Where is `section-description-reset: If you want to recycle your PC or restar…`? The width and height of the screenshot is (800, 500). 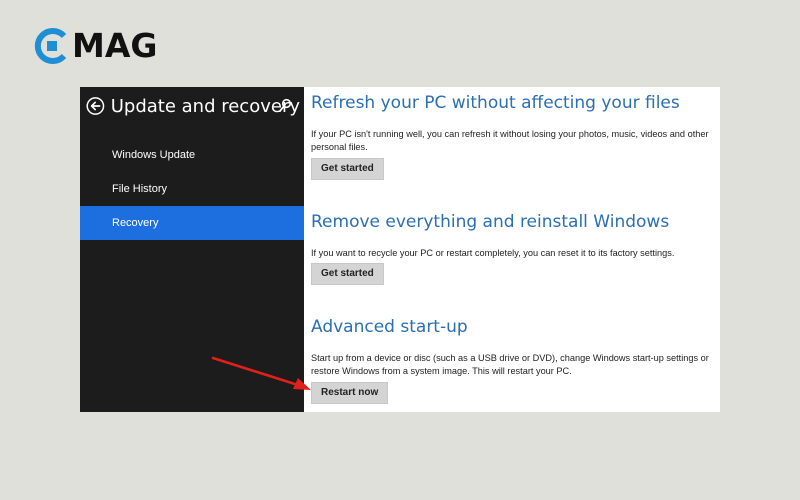 section-description-reset: If you want to recycle your PC or restar… is located at coordinates (493, 253).